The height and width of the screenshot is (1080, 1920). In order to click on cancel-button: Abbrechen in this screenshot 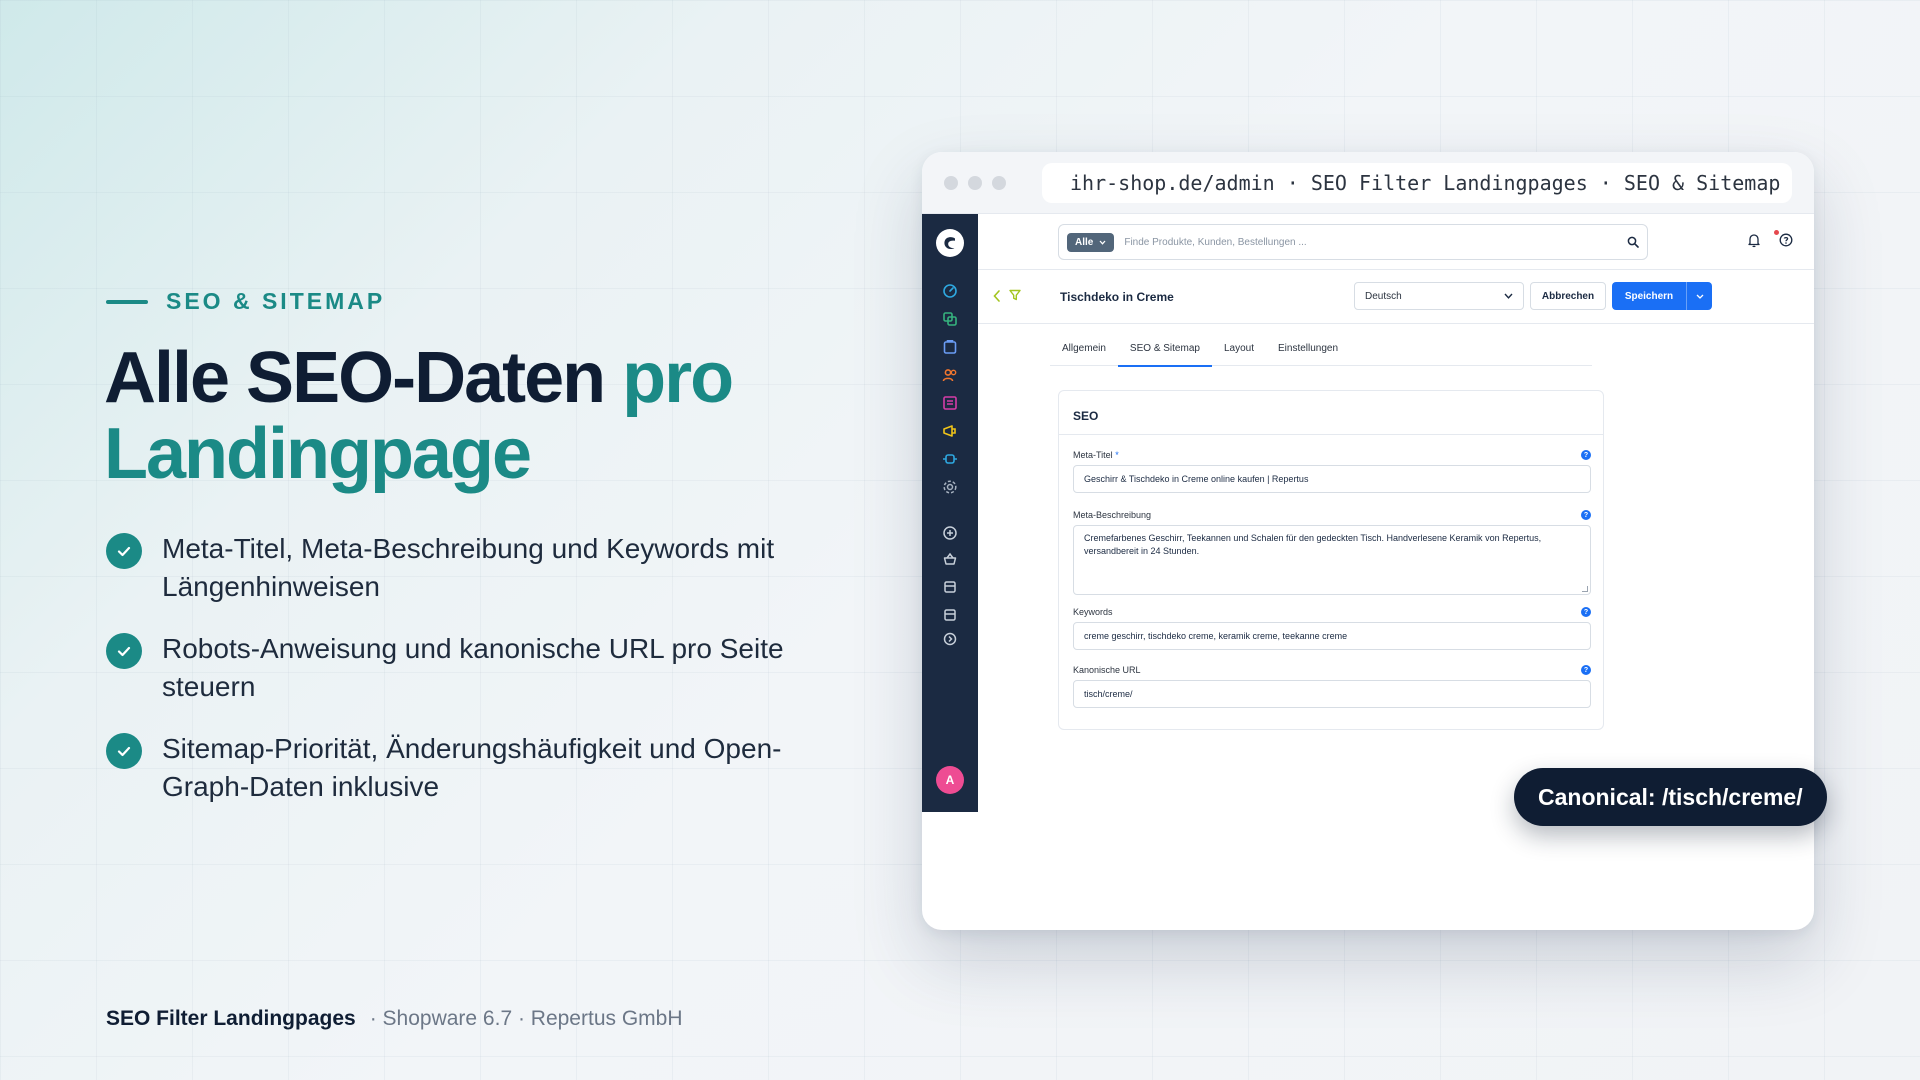, I will do `click(1568, 296)`.